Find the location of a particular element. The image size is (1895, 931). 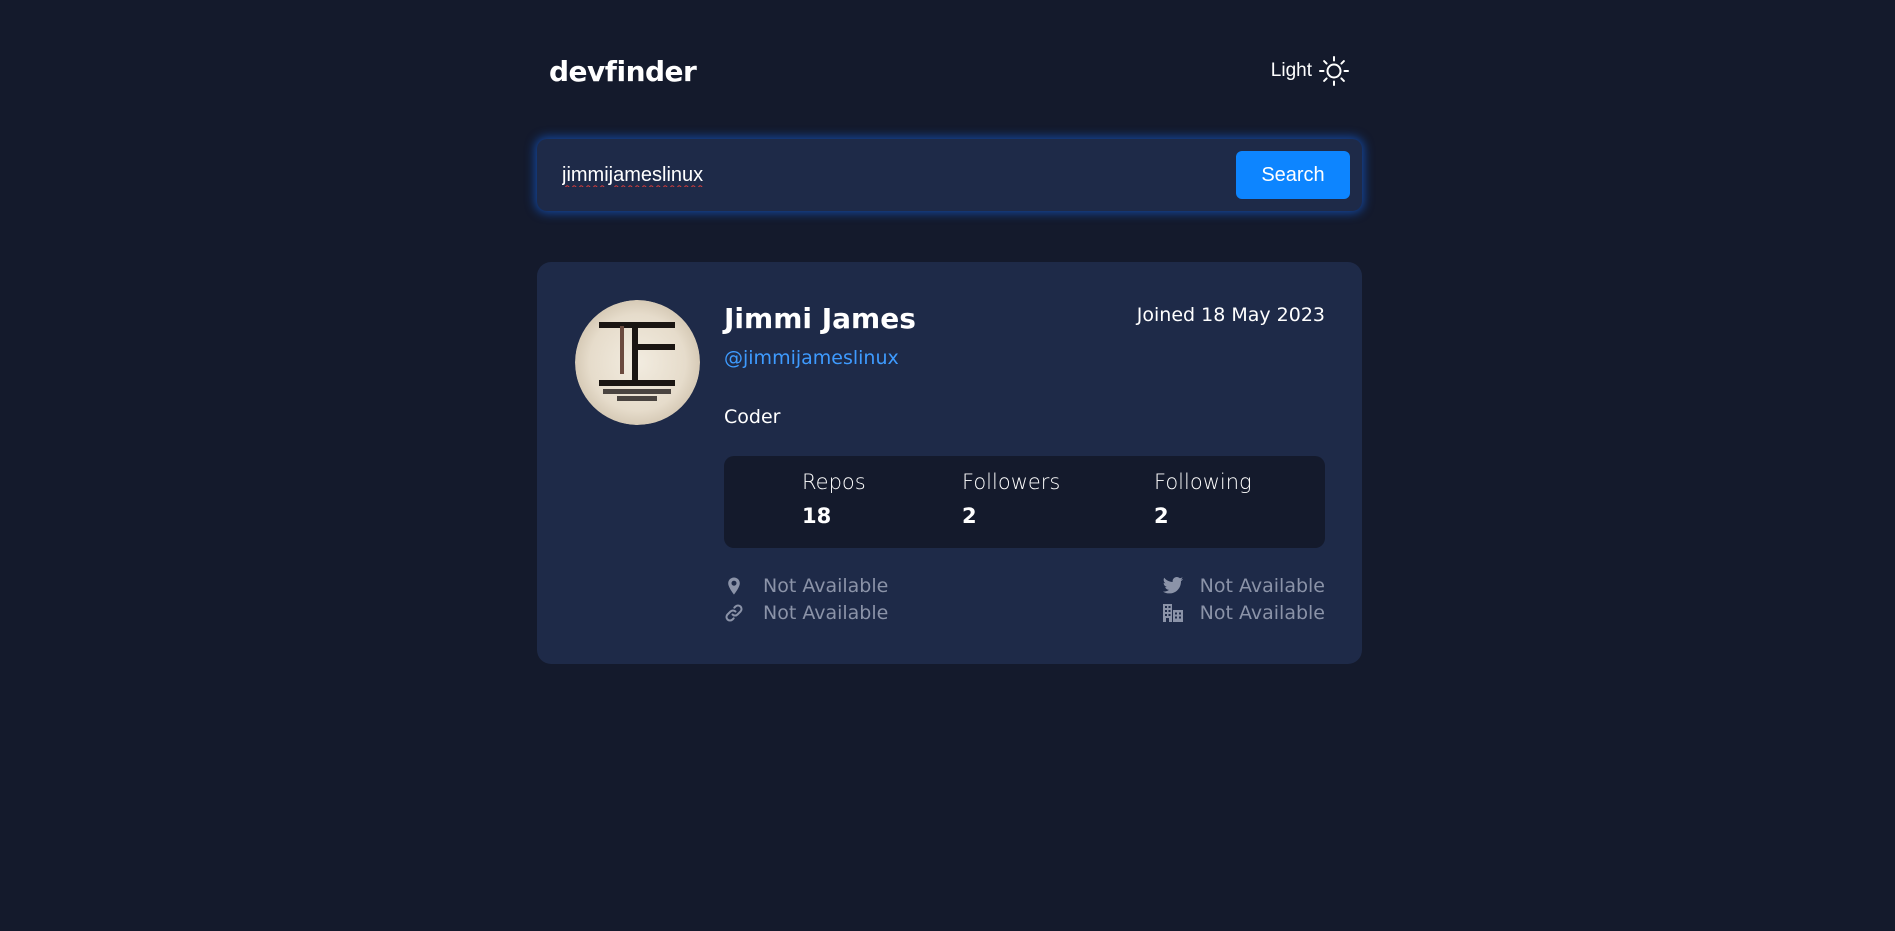

avatar-image is located at coordinates (637, 362).